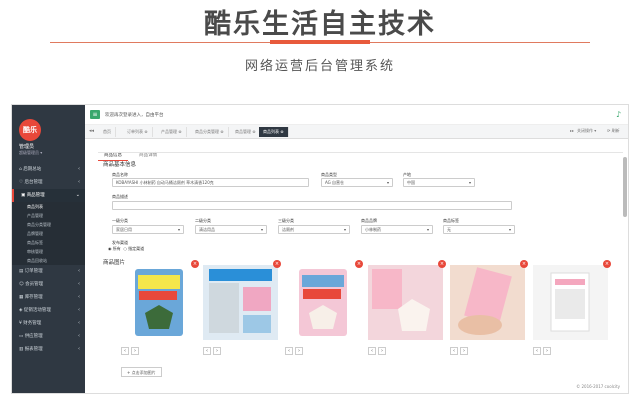  I want to click on category2-value: 清洁用品, so click(207, 229).